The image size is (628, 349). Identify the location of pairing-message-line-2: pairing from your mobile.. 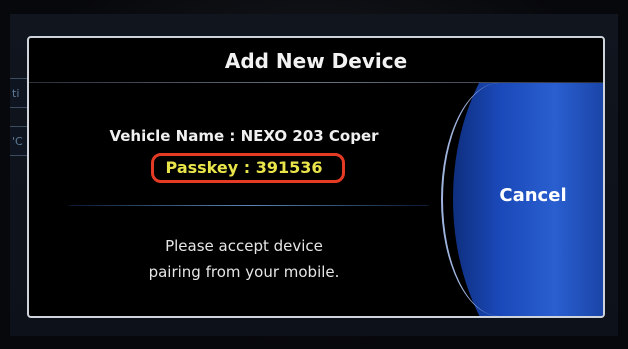
(244, 272).